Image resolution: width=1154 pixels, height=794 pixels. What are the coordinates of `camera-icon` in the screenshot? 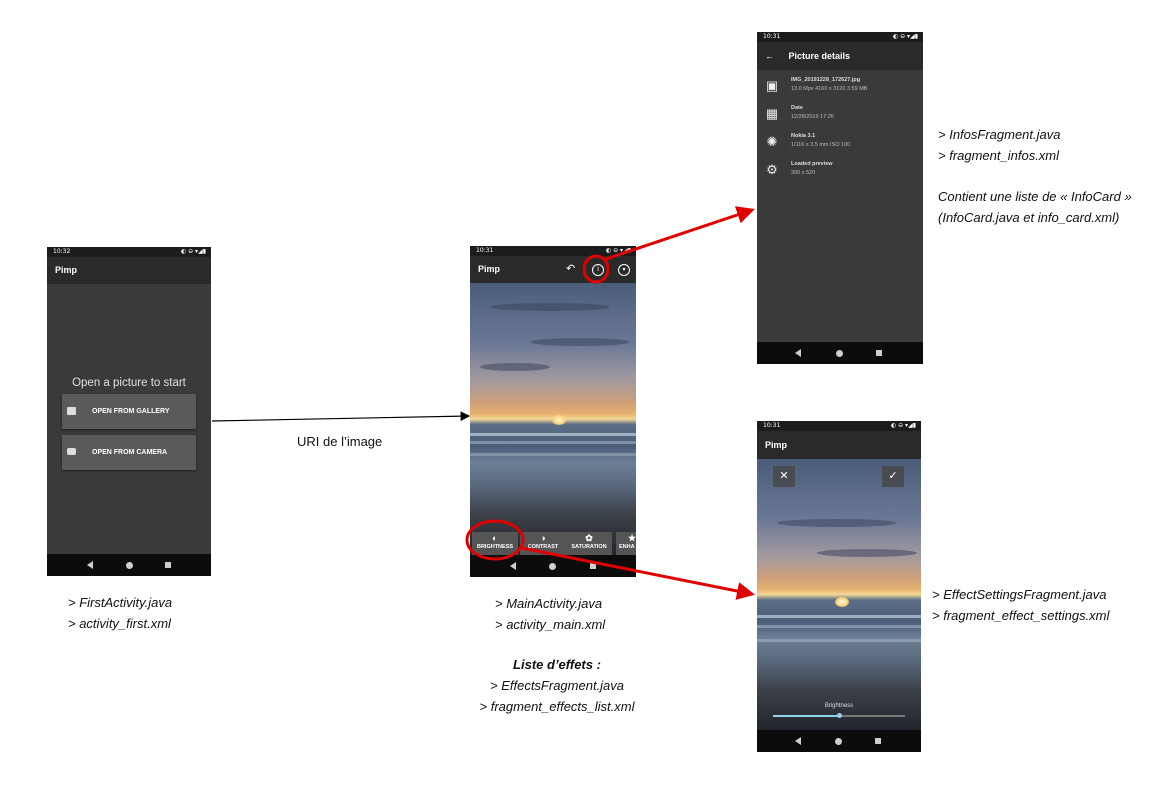 It's located at (71, 451).